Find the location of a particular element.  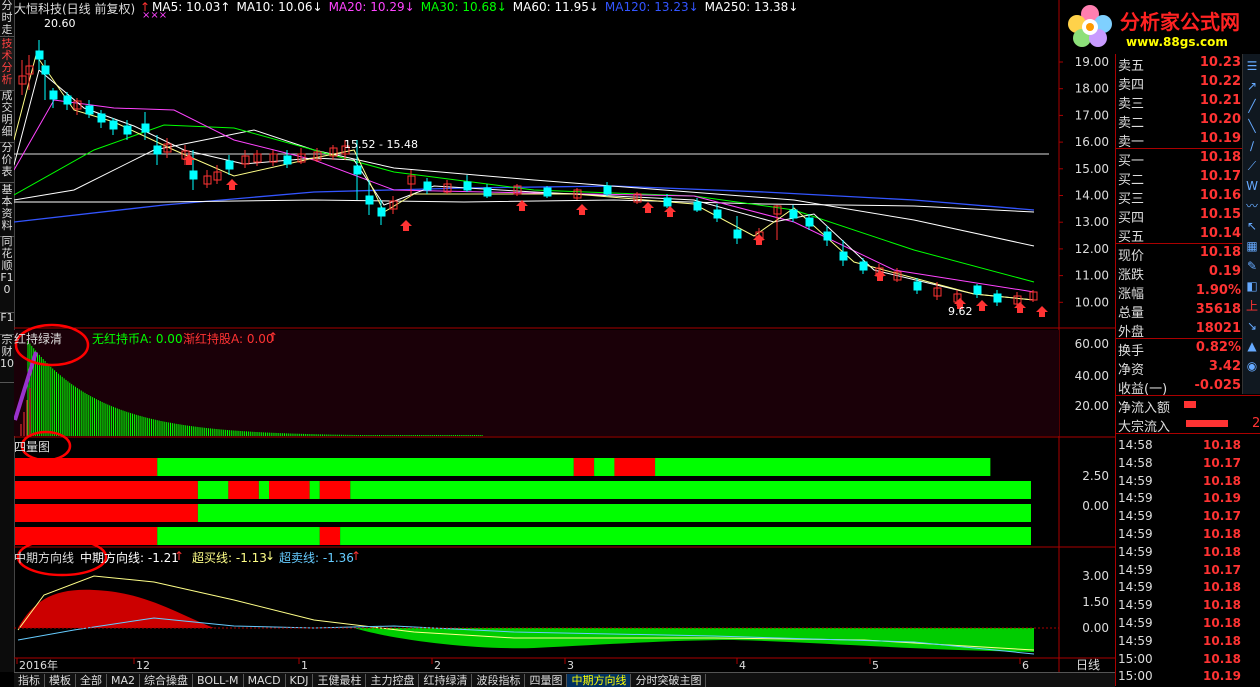

drawing-tool-icon: ╱ is located at coordinates (1252, 106).